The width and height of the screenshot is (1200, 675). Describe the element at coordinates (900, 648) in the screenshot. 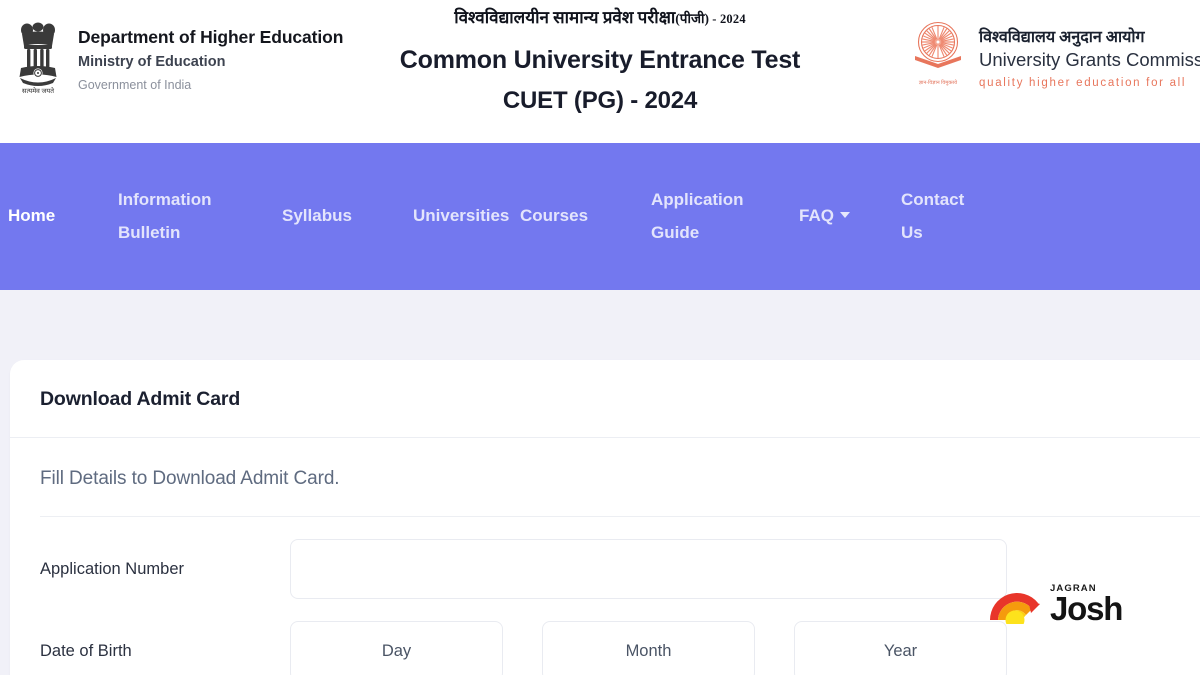

I see `dob-year-select: Year` at that location.